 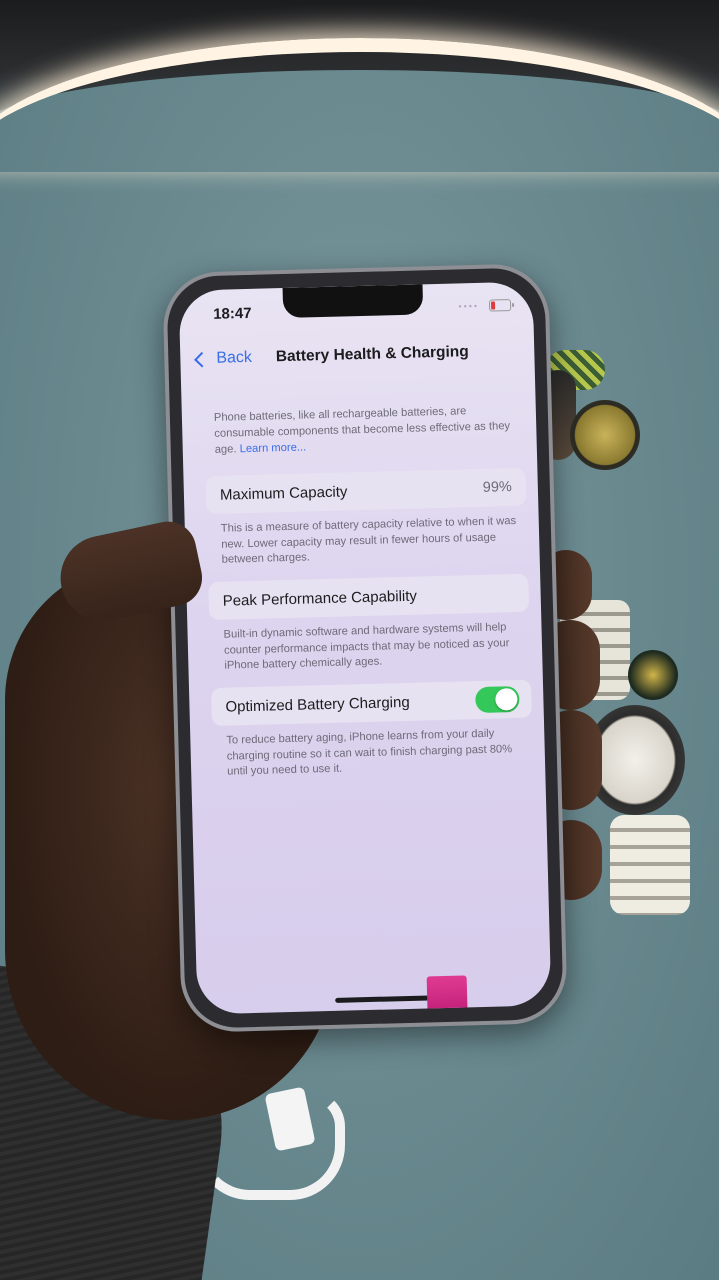 What do you see at coordinates (447, 995) in the screenshot?
I see `price-sticker` at bounding box center [447, 995].